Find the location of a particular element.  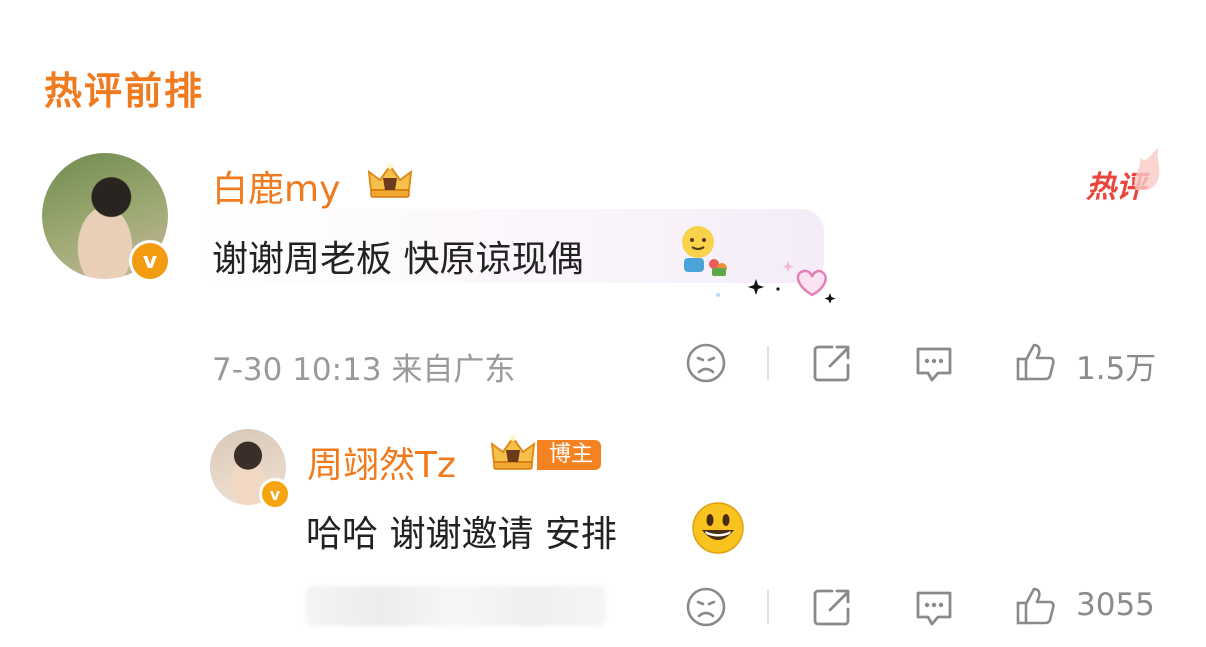

reply-text: 哈哈 谢谢邀请 安排 is located at coordinates (461, 534).